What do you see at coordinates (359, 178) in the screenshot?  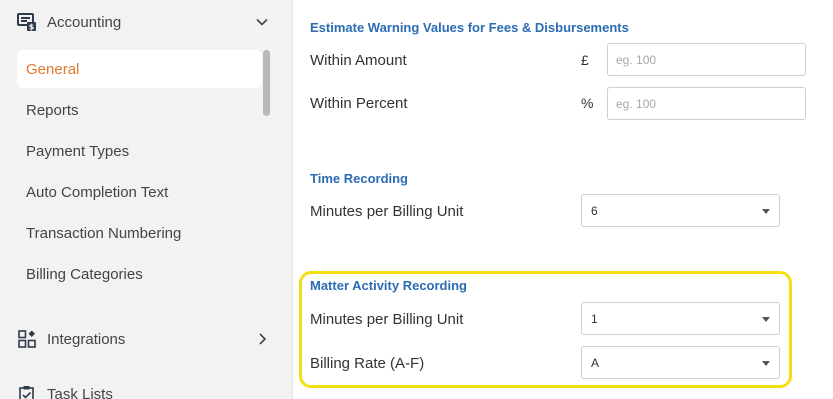 I see `section-title-time-recording: Time Recording` at bounding box center [359, 178].